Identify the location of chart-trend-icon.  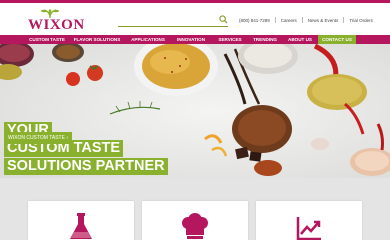
(308, 228).